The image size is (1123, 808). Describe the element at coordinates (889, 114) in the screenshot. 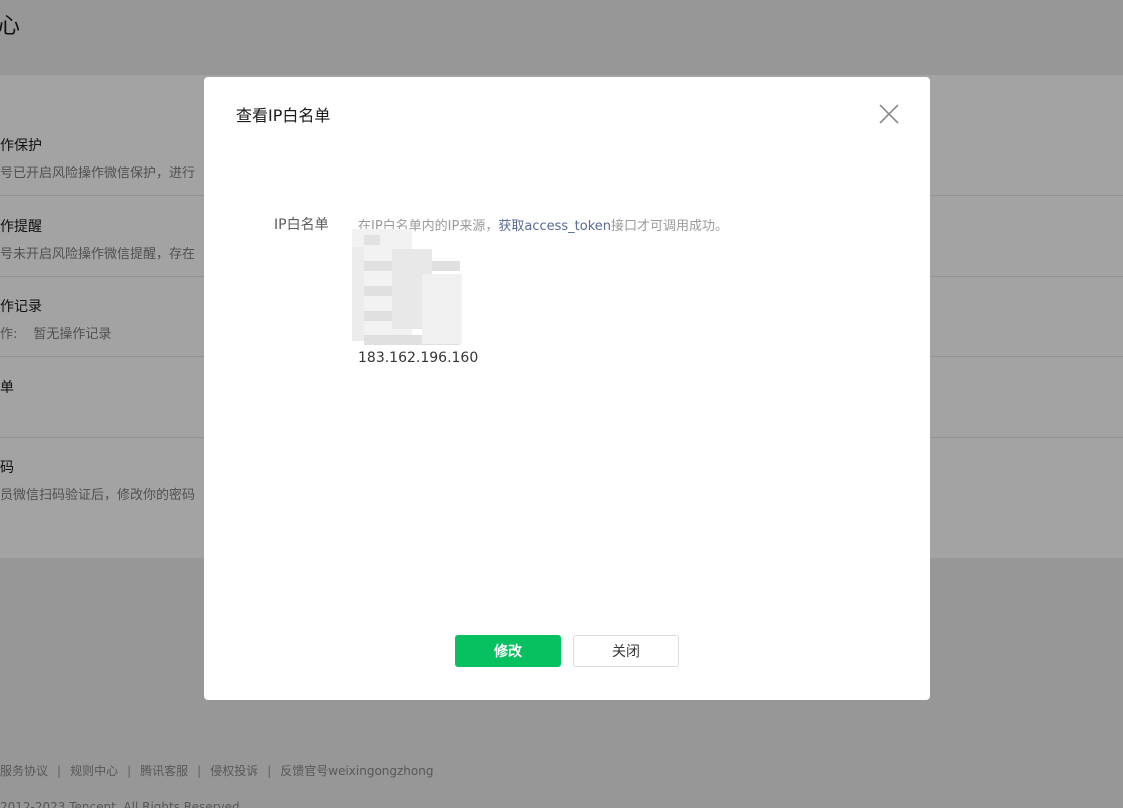

I see `close-icon` at that location.